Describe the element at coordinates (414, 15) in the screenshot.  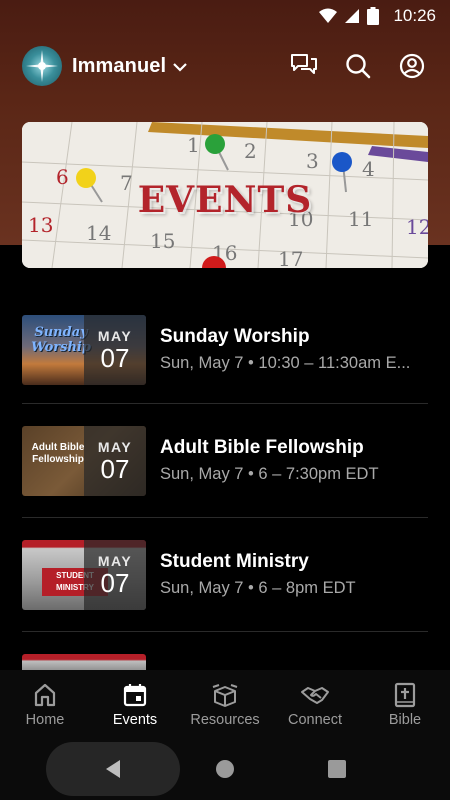
I see `status-time: 10:26` at that location.